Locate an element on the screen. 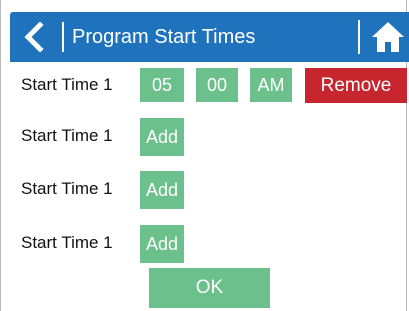  header-divider-right is located at coordinates (359, 37).